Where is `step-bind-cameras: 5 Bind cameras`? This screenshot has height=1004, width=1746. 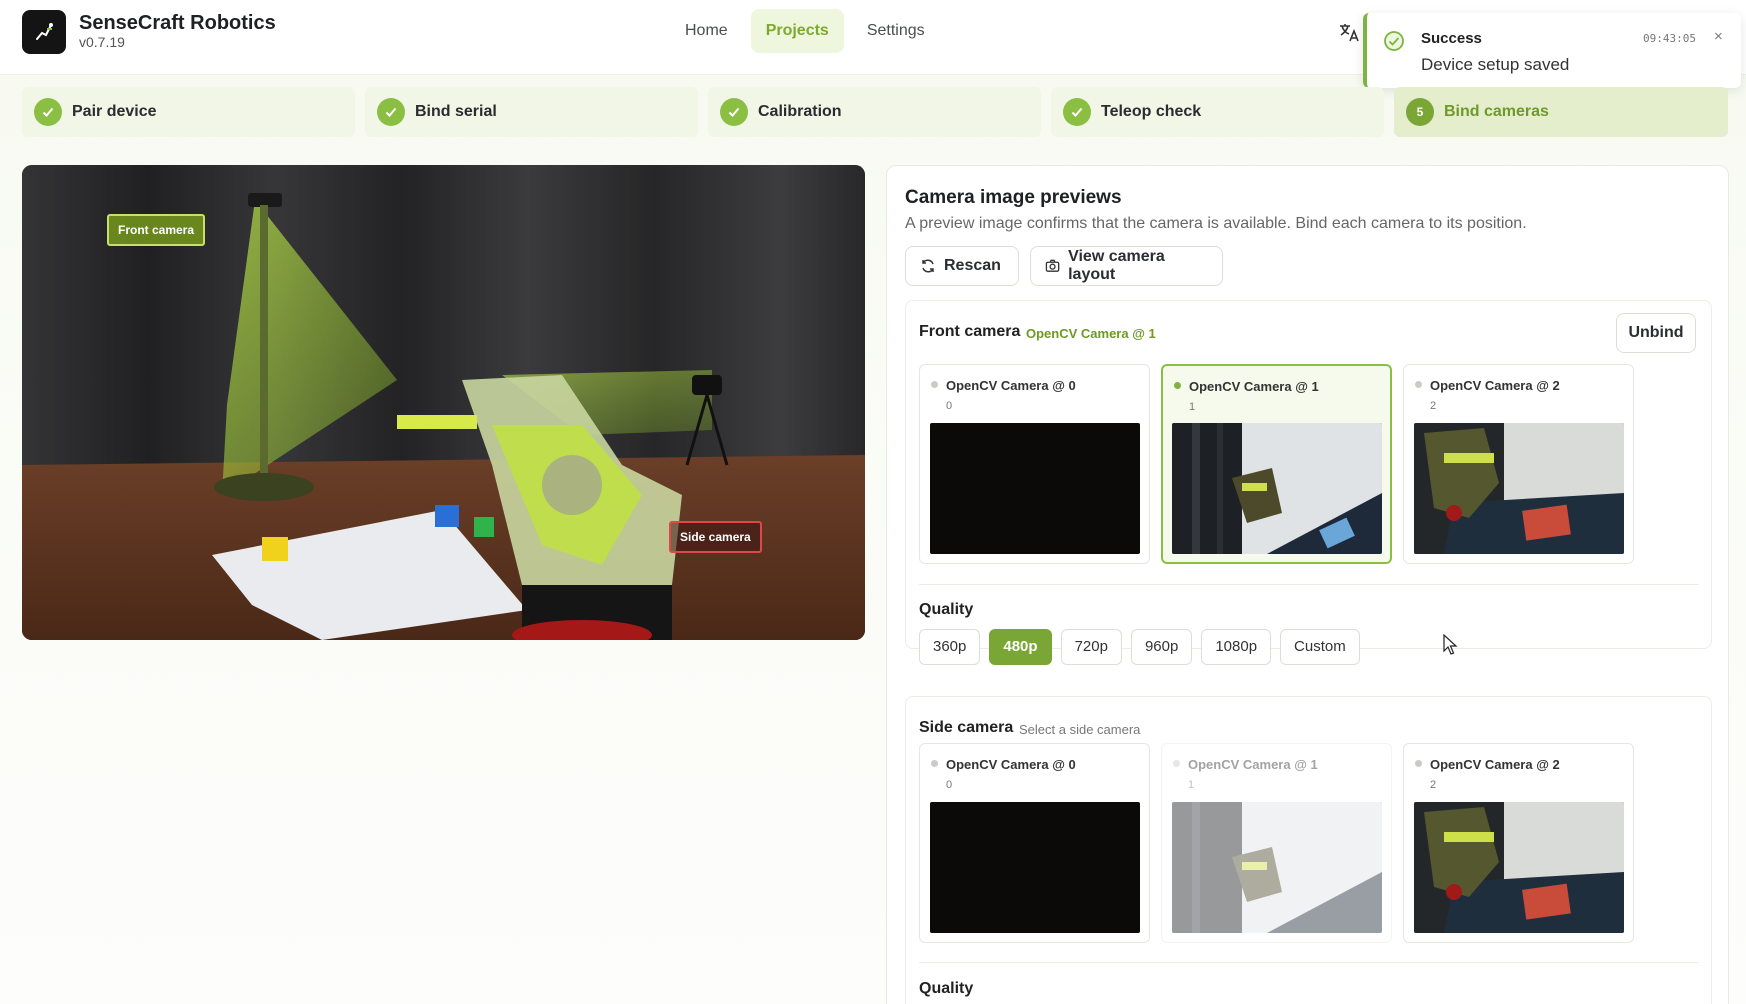
step-bind-cameras: 5 Bind cameras is located at coordinates (1561, 112).